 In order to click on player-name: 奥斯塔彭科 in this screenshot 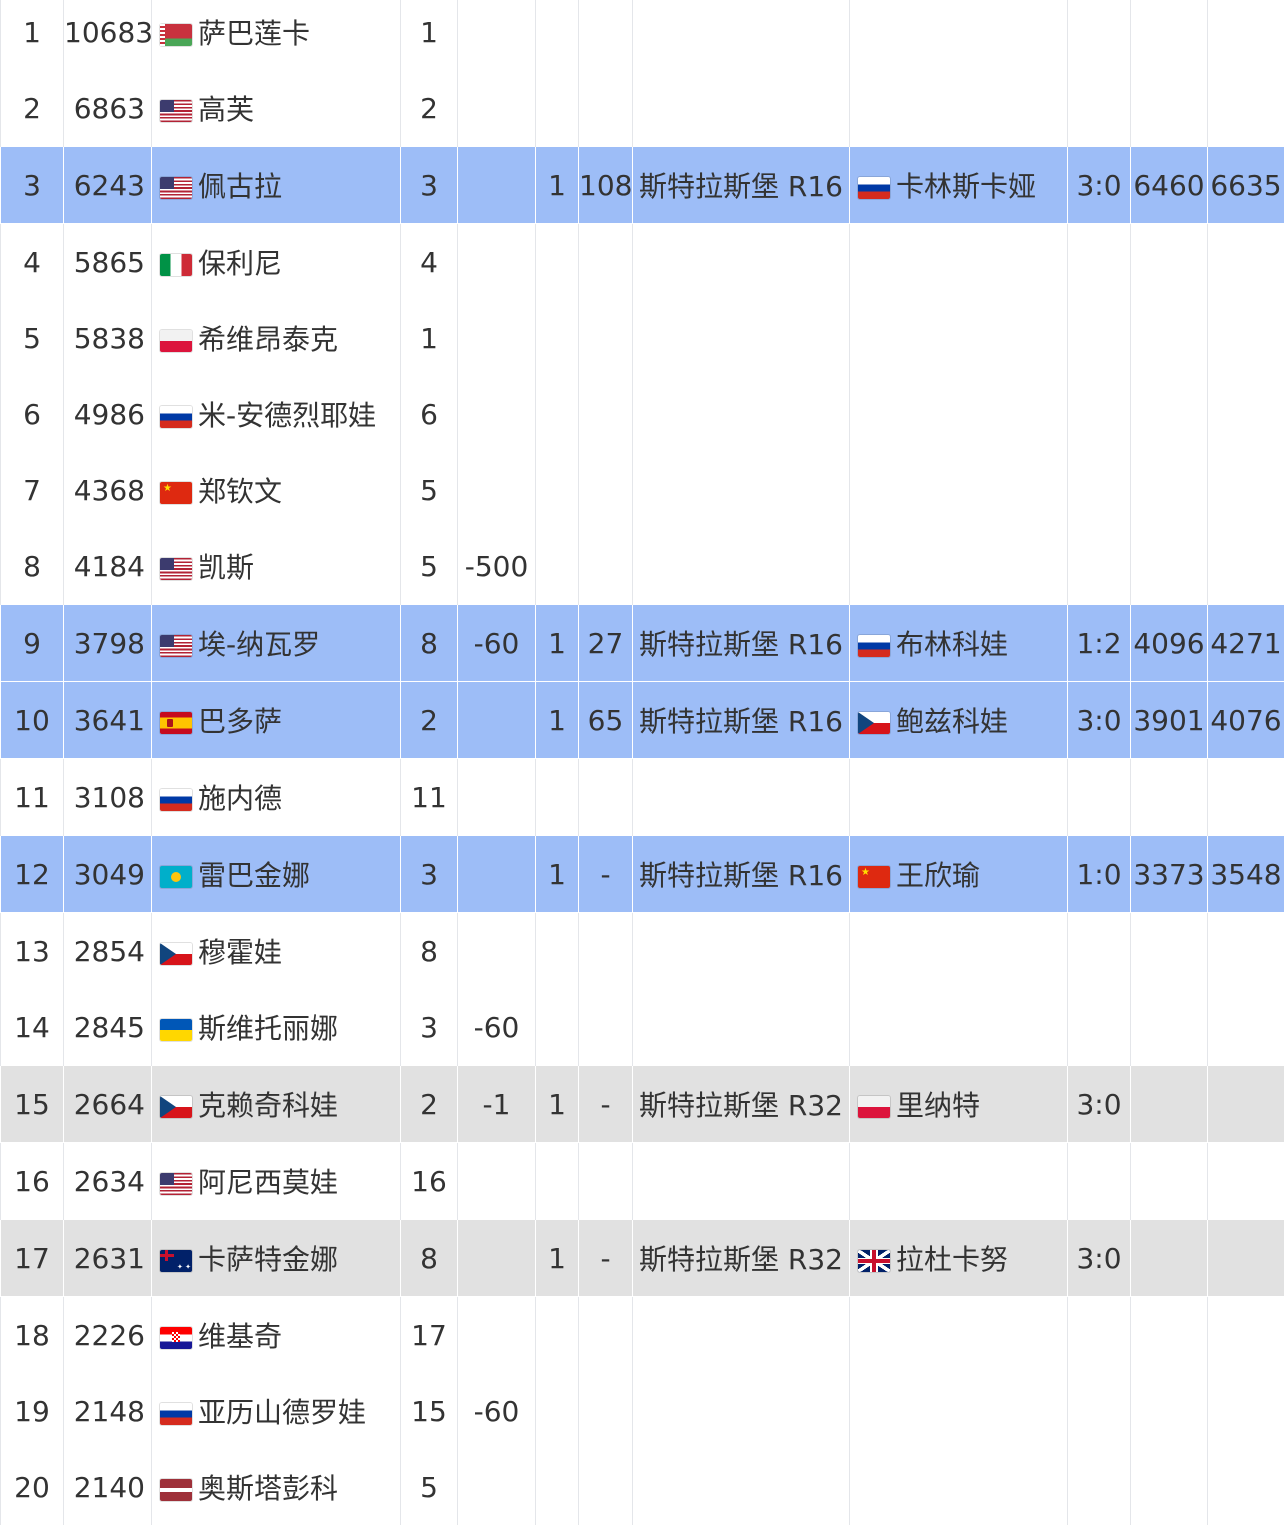, I will do `click(268, 1488)`.